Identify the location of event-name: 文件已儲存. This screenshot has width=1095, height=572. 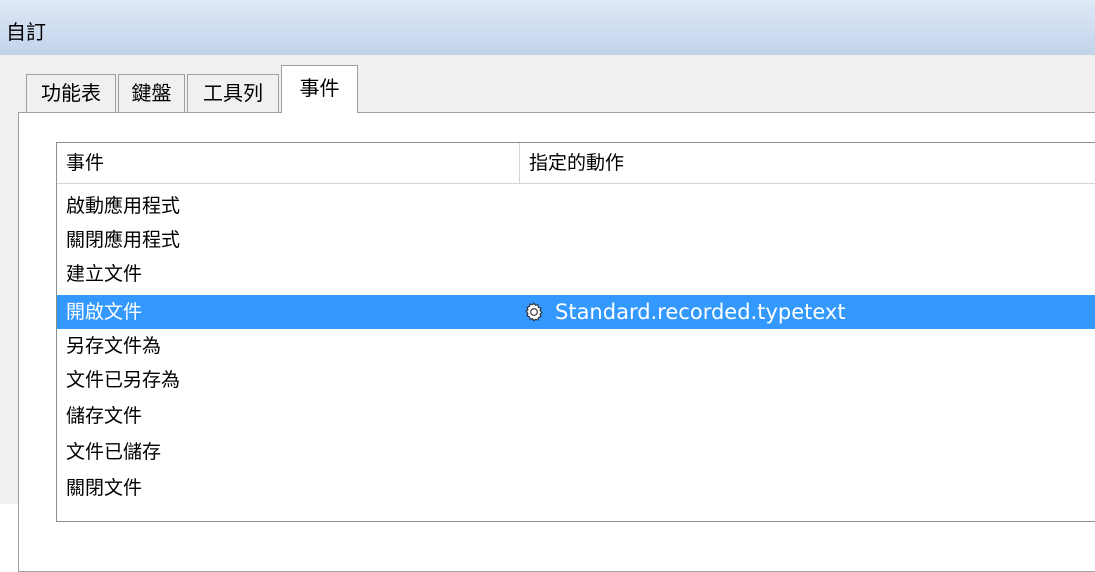
(114, 452).